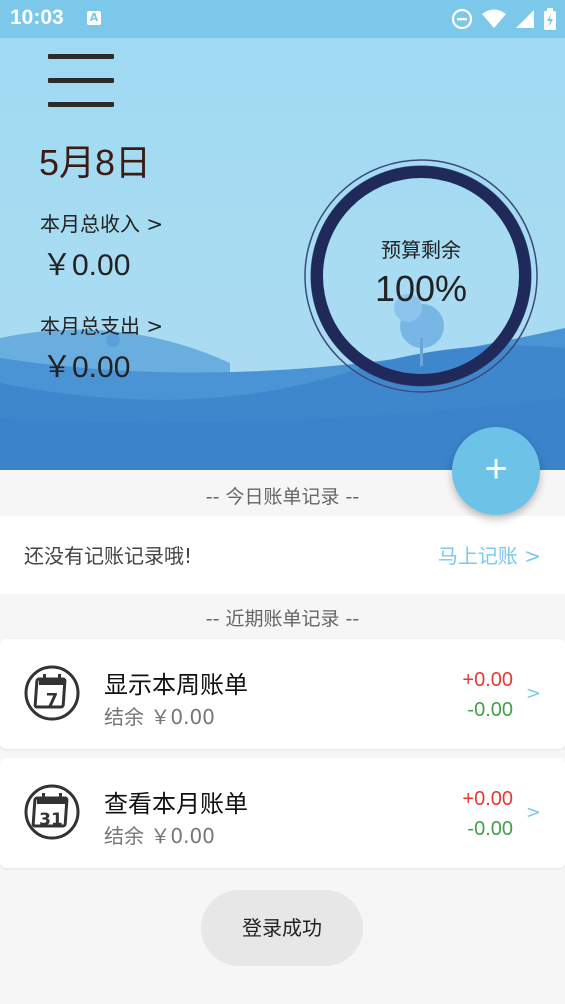  Describe the element at coordinates (282, 813) in the screenshot. I see `monthly-bill-card: 31 查看本月账单 结余 ￥0.00 +0.00 -0.00 >` at that location.